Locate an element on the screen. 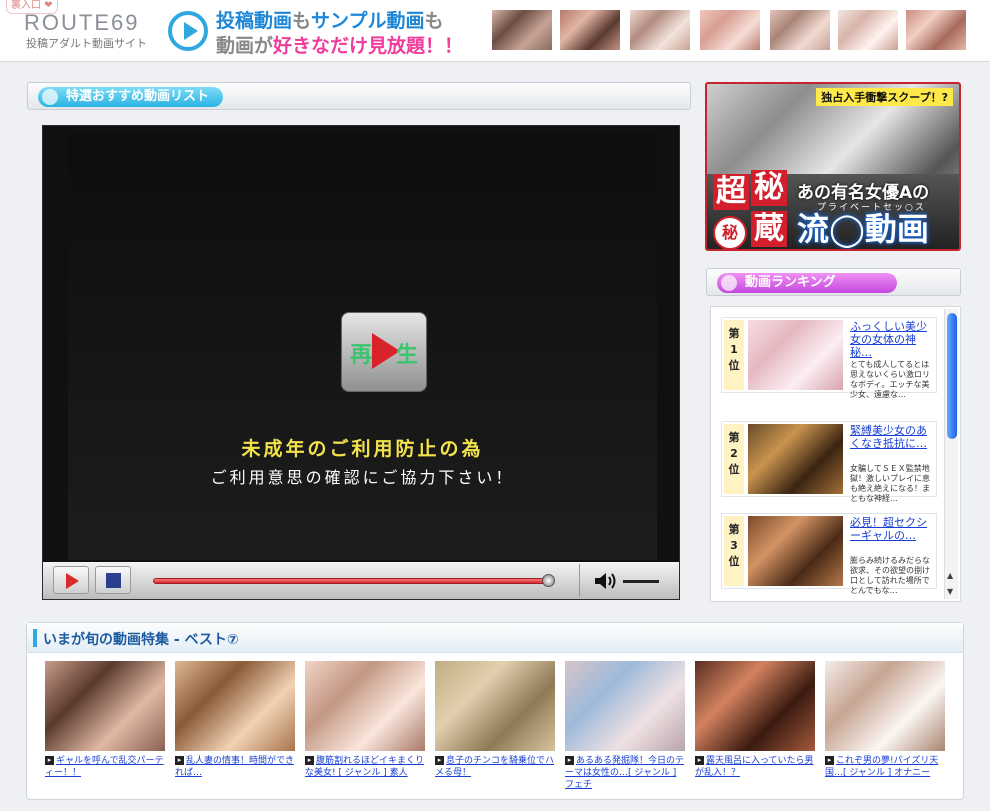  tagline-part: サンプル動画 is located at coordinates (368, 21).